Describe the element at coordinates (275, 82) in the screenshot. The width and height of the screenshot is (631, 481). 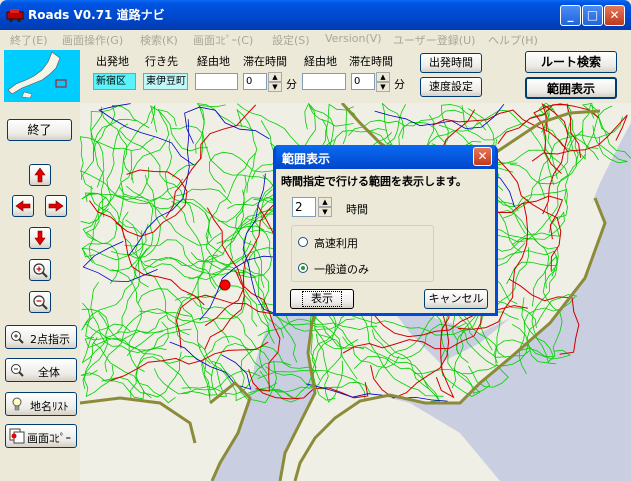
I see `stay1-spinner: ▲ ▼` at that location.